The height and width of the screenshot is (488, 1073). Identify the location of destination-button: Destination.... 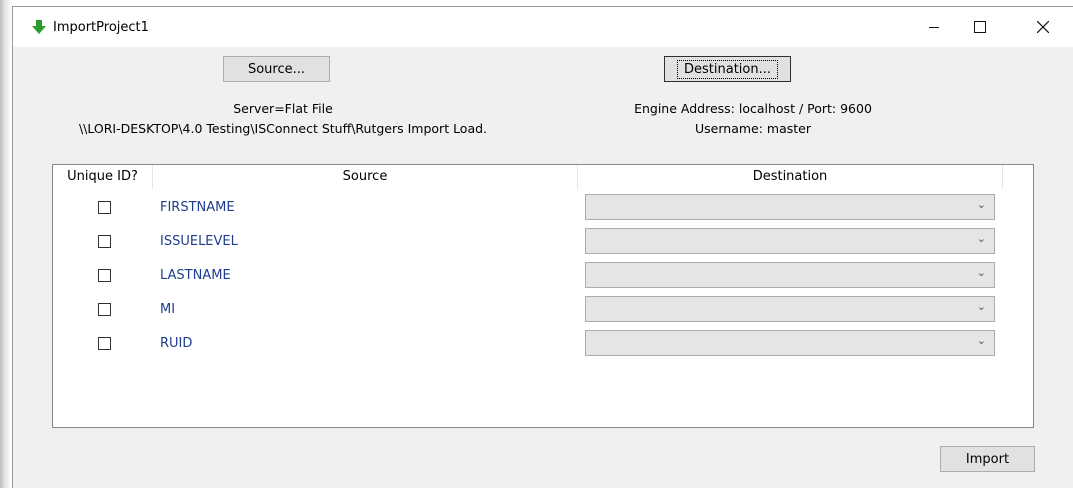
(727, 69).